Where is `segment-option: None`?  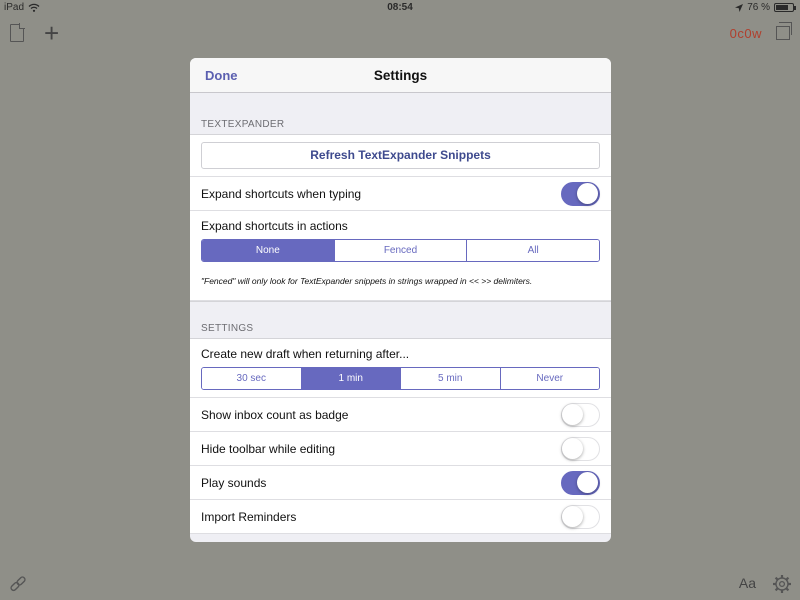 segment-option: None is located at coordinates (268, 250).